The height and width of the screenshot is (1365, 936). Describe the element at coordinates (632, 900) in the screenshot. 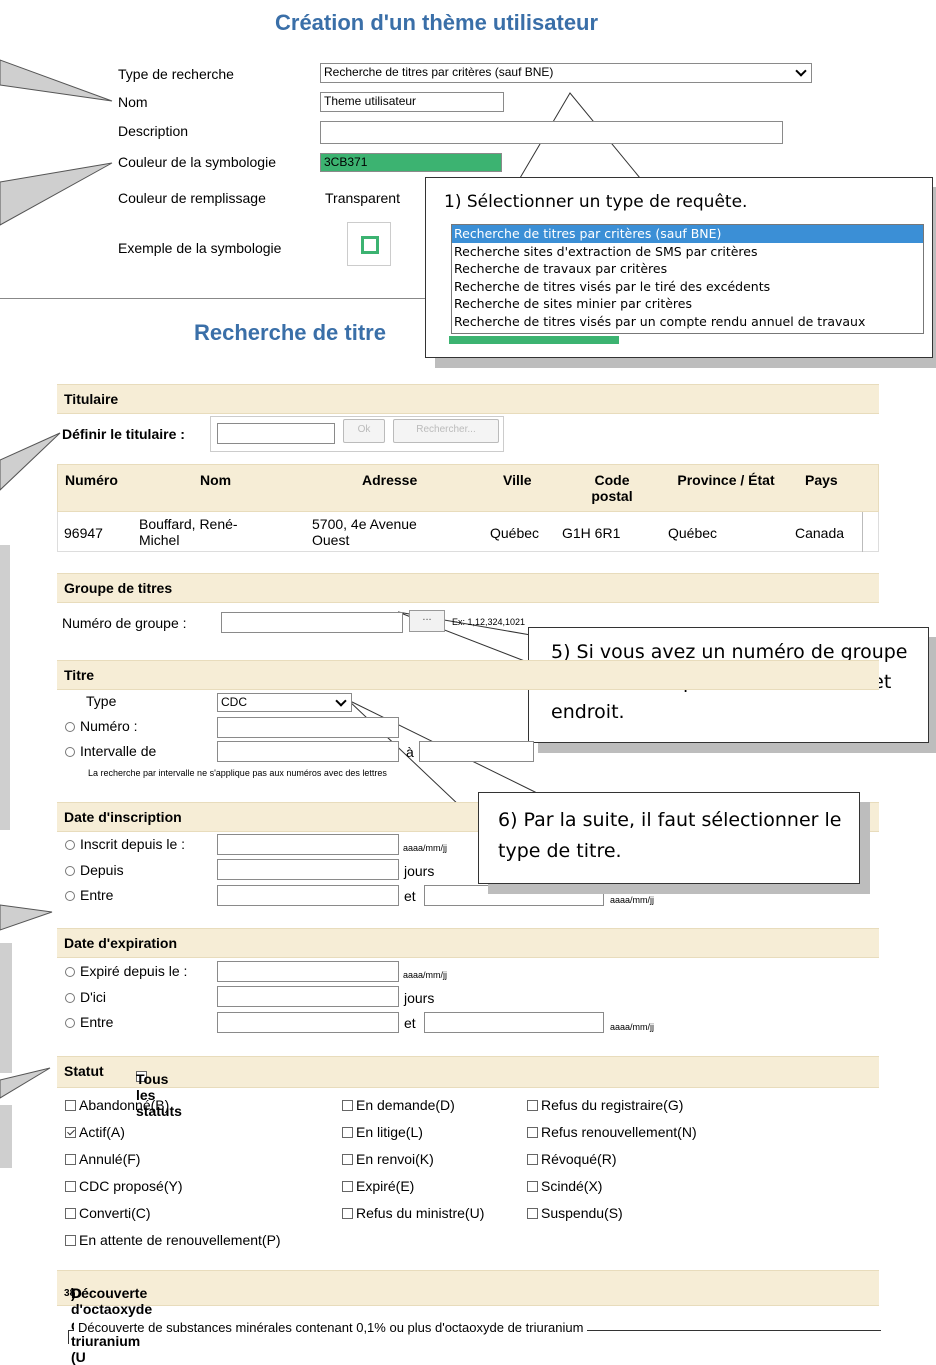

I see `date-format-hint: aaaa/mm/jj` at that location.